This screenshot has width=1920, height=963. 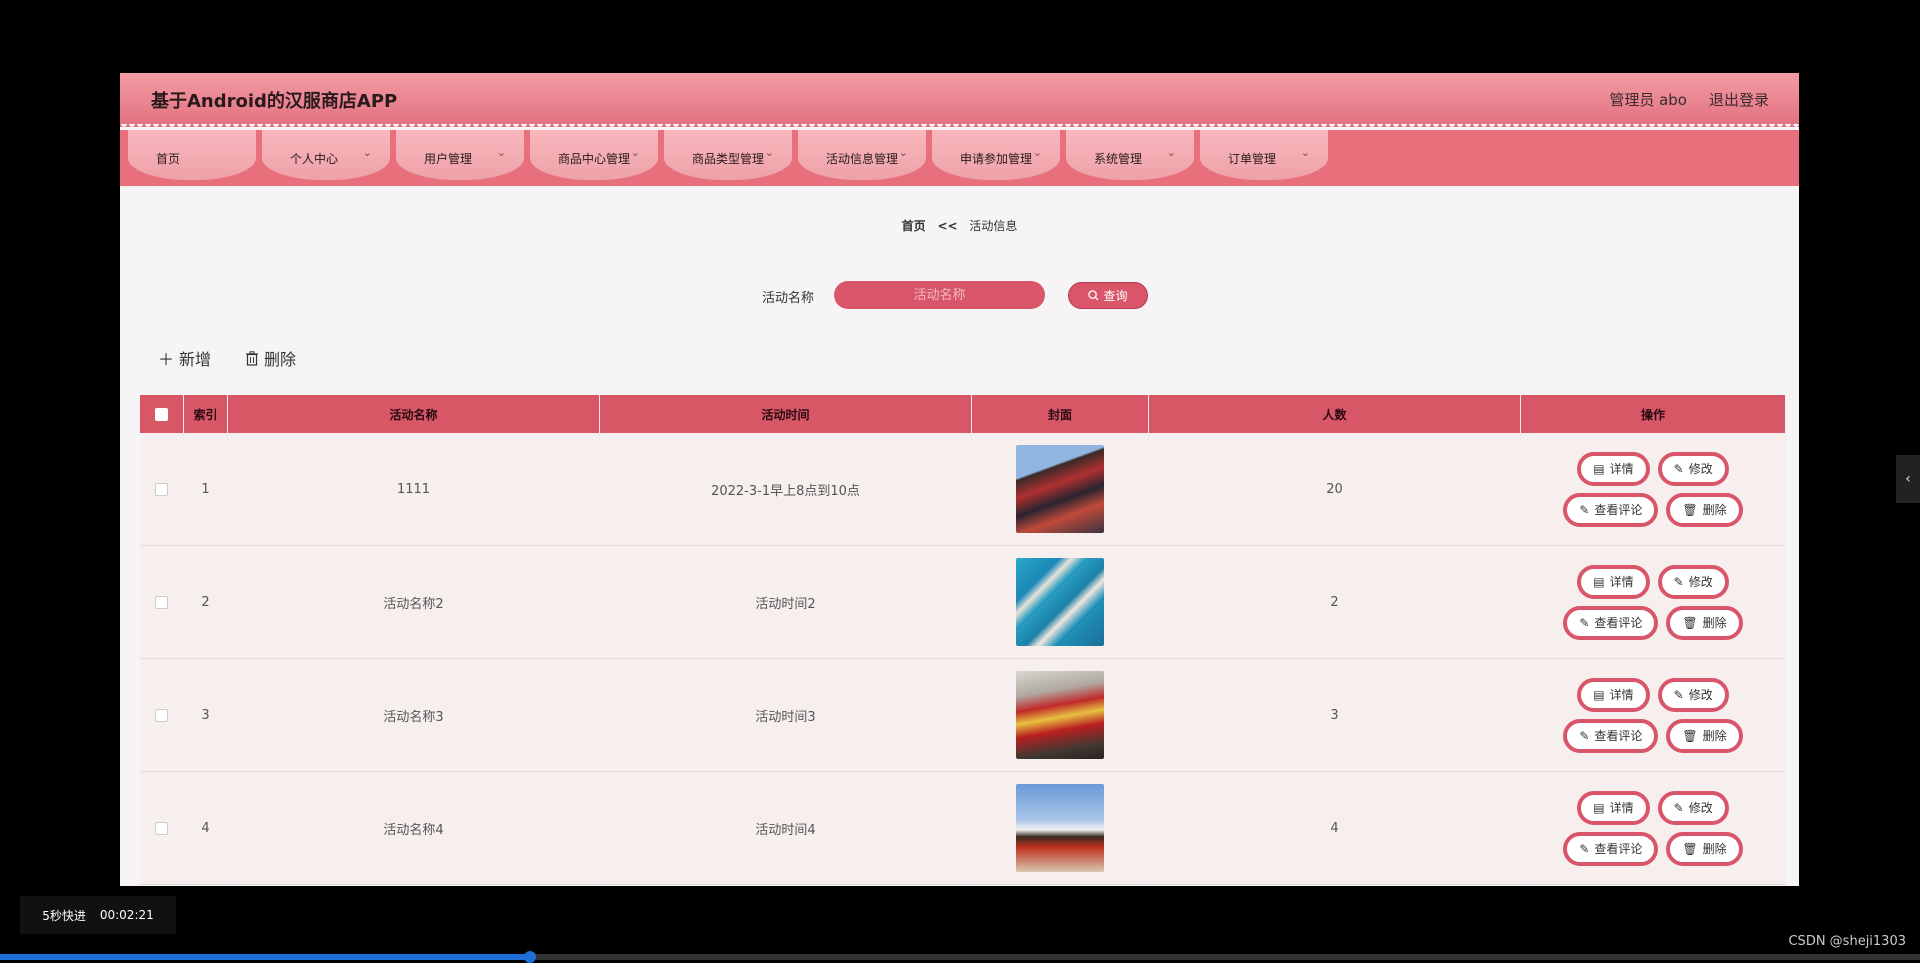 I want to click on nav-item-label: 商品中心管理, so click(x=594, y=159).